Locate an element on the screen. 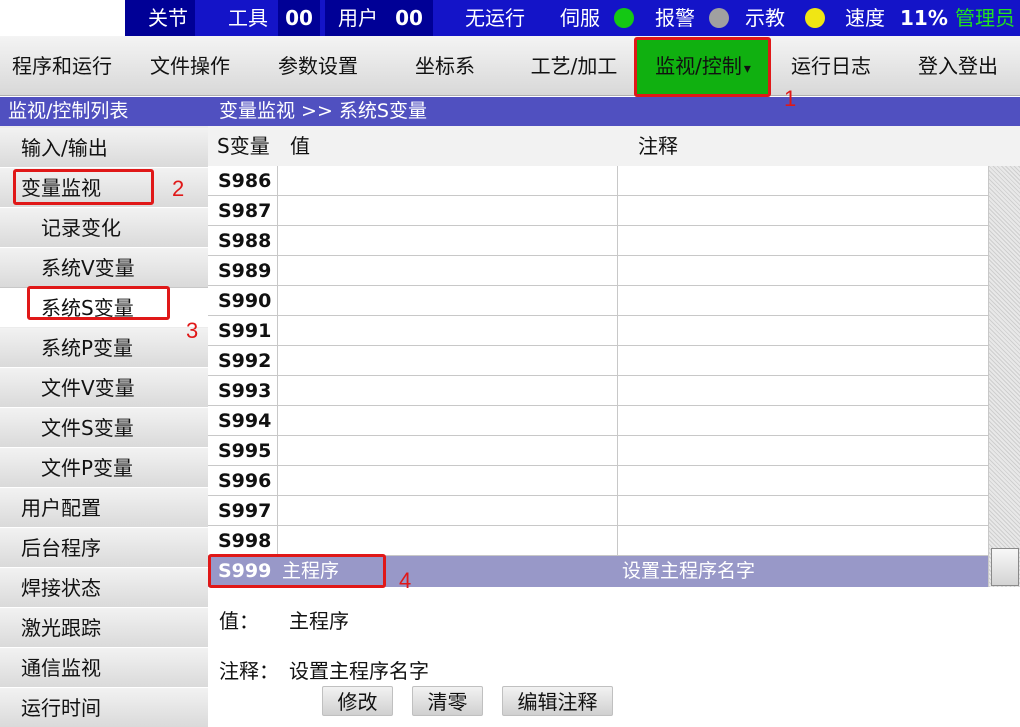 The width and height of the screenshot is (1020, 727). row-name: S993 is located at coordinates (243, 391).